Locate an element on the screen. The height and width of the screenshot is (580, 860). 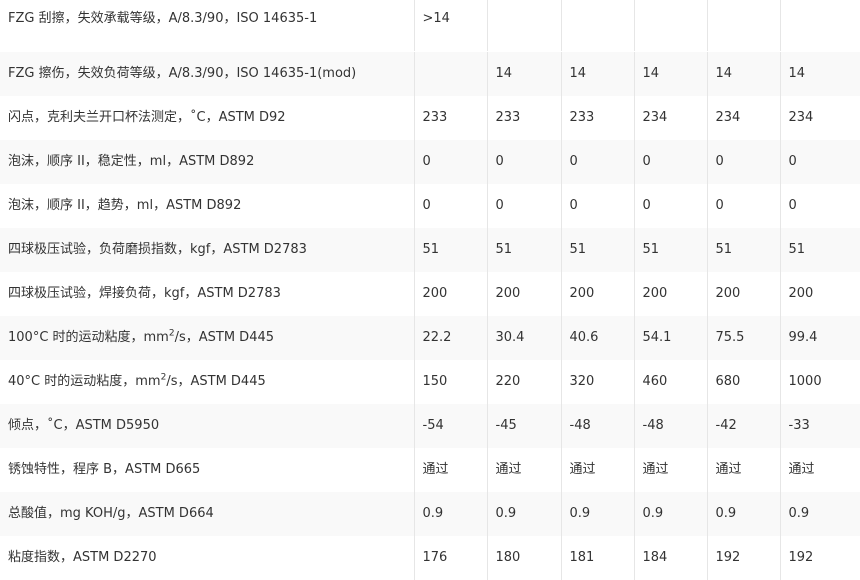
cell-value: 75.5 is located at coordinates (744, 338).